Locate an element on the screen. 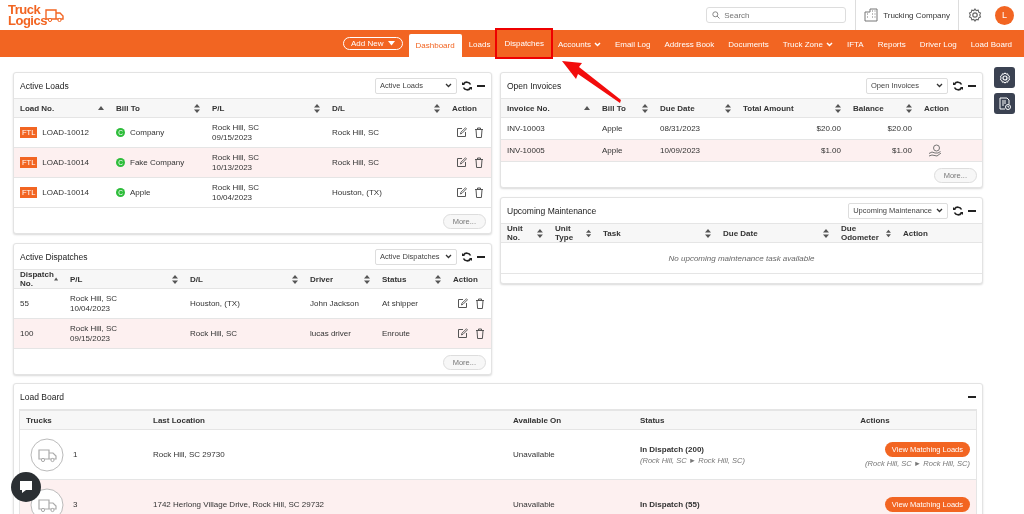  column-header: Due Odometer is located at coordinates (866, 233).